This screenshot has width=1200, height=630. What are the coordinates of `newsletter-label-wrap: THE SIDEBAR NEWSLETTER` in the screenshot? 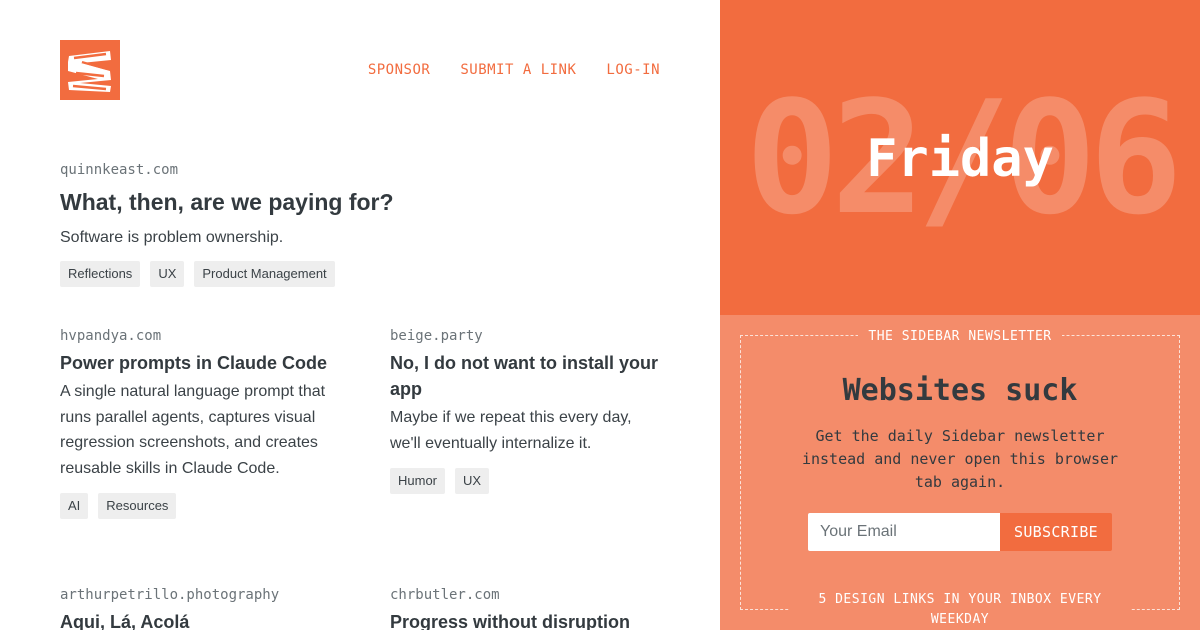 It's located at (960, 336).